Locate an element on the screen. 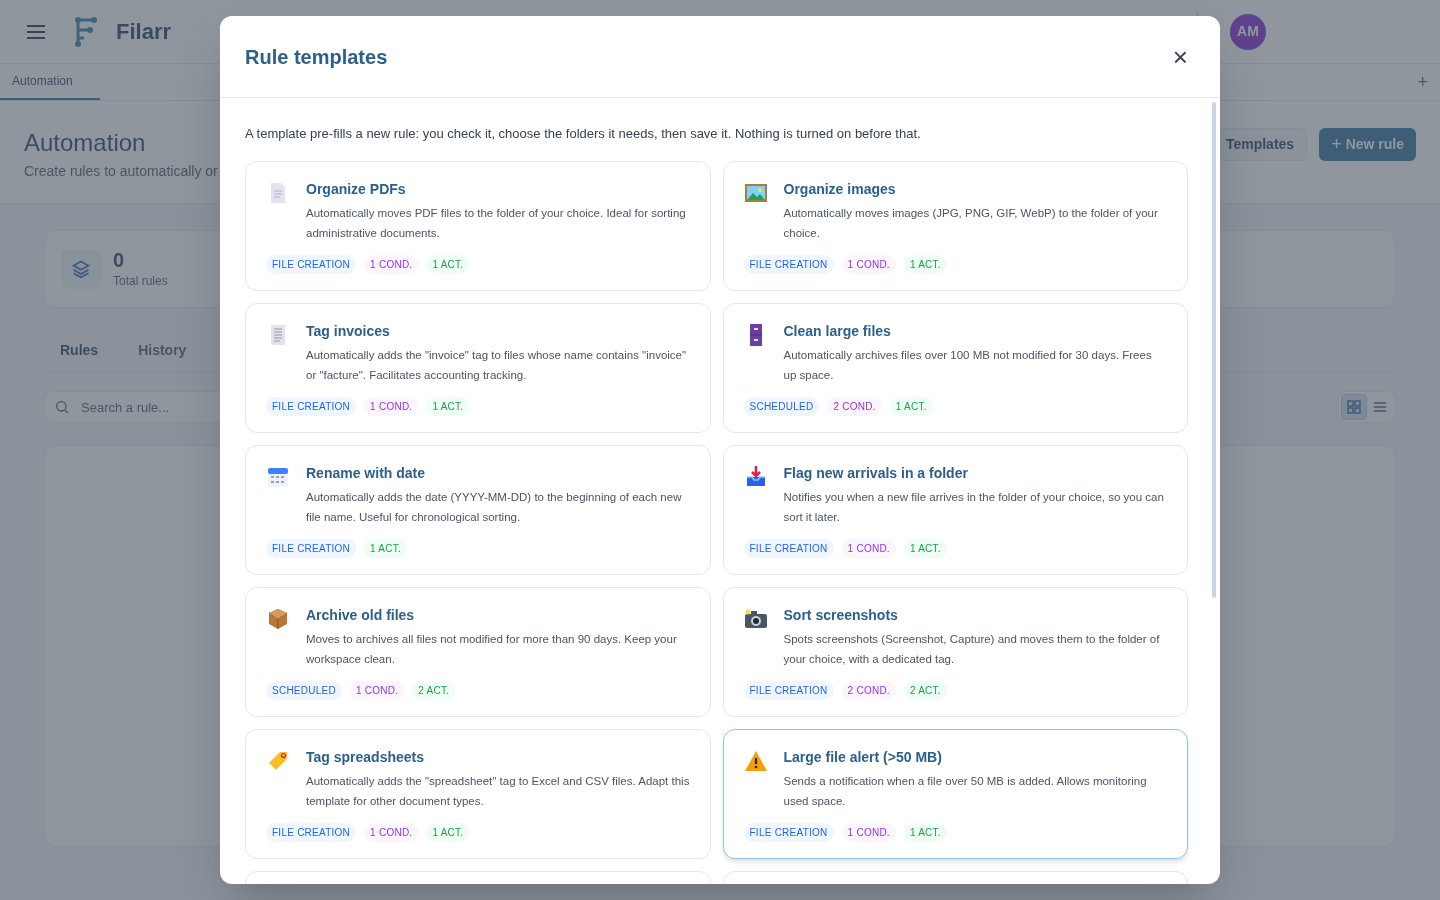 The width and height of the screenshot is (1440, 900). stat-label: Total rules is located at coordinates (140, 281).